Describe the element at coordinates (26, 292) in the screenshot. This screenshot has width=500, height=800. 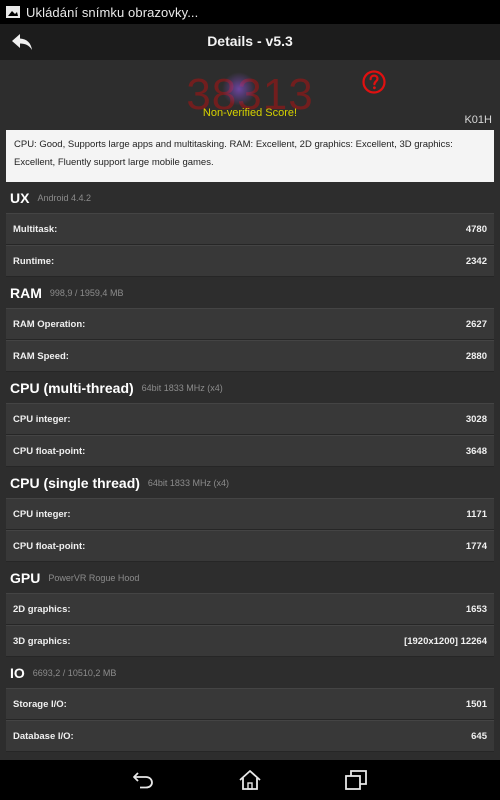
I see `section-title: RAM` at that location.